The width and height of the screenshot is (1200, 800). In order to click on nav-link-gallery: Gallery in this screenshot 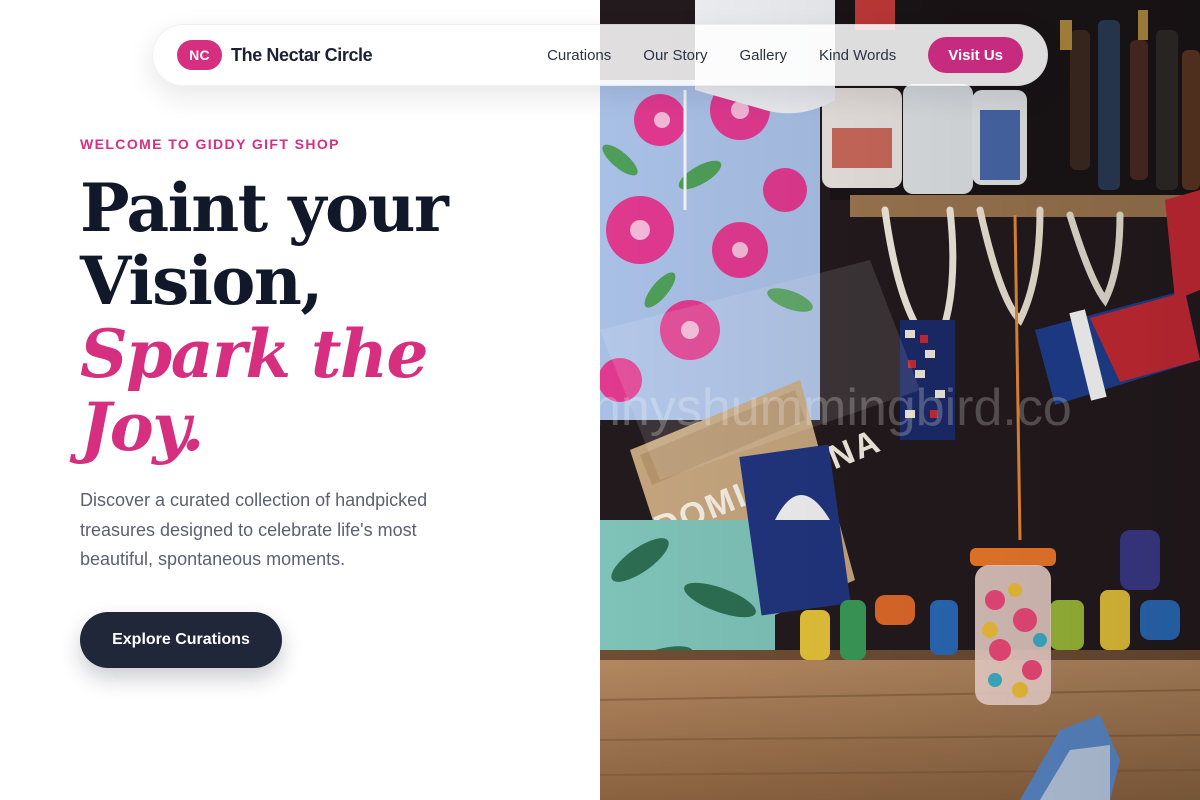, I will do `click(763, 55)`.